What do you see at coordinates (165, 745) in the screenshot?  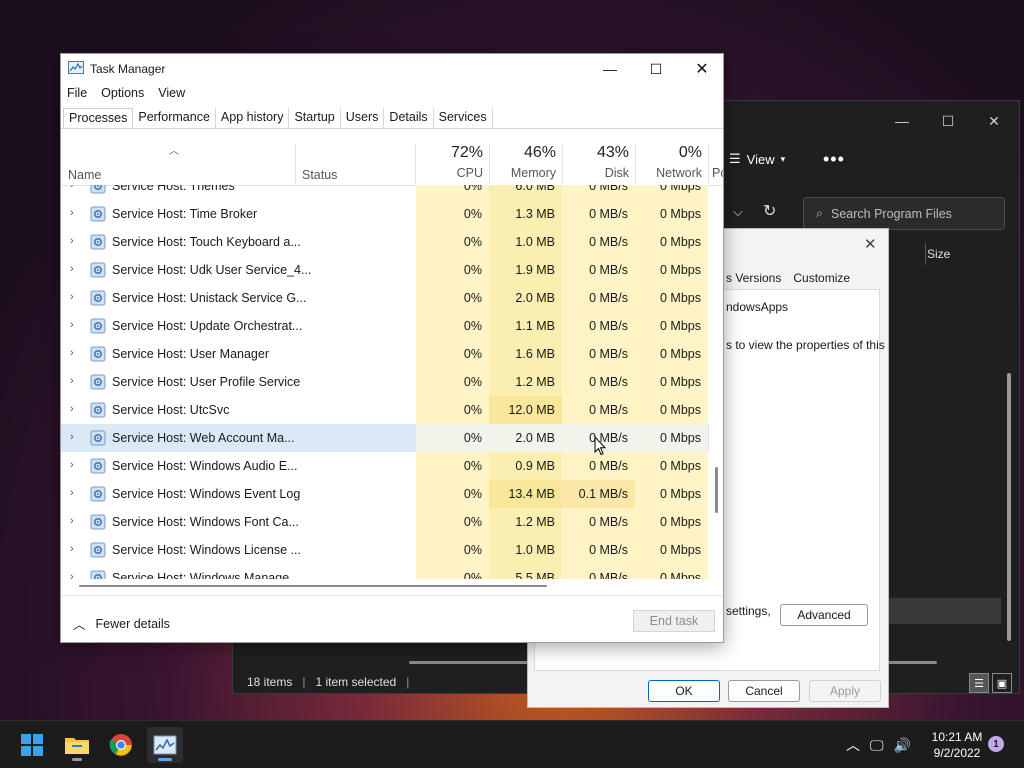 I see `task-manager-taskbar-icon` at bounding box center [165, 745].